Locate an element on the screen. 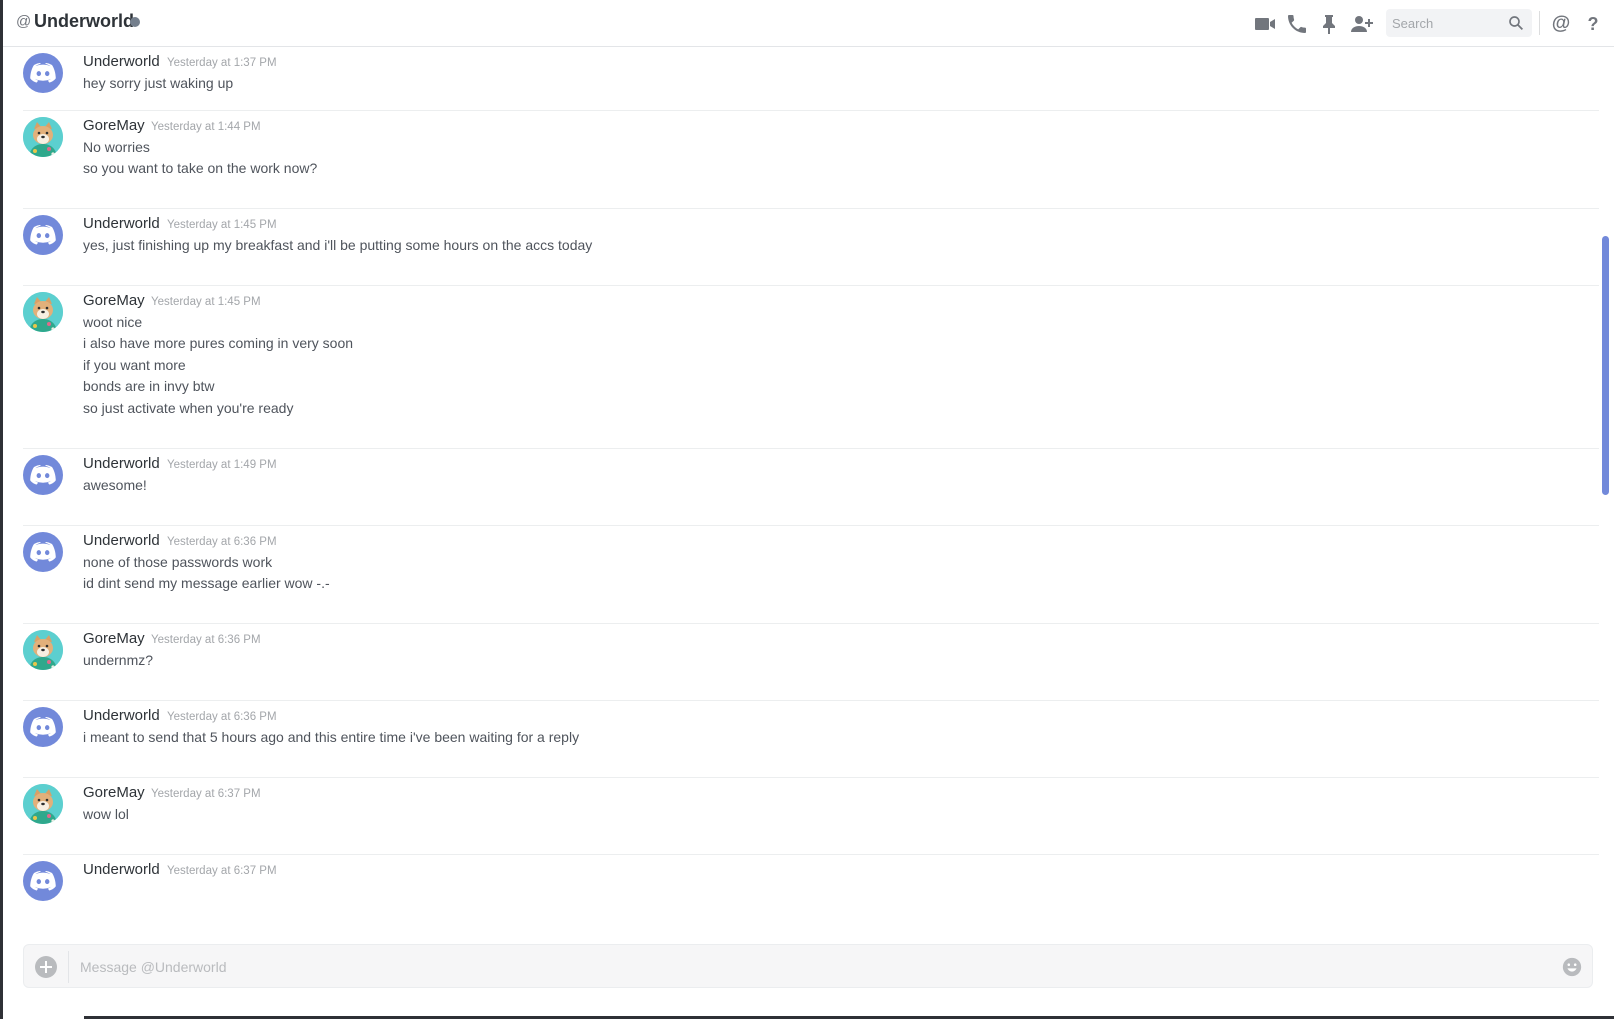 The height and width of the screenshot is (1019, 1614). message-text: so just activate when you're ready is located at coordinates (188, 407).